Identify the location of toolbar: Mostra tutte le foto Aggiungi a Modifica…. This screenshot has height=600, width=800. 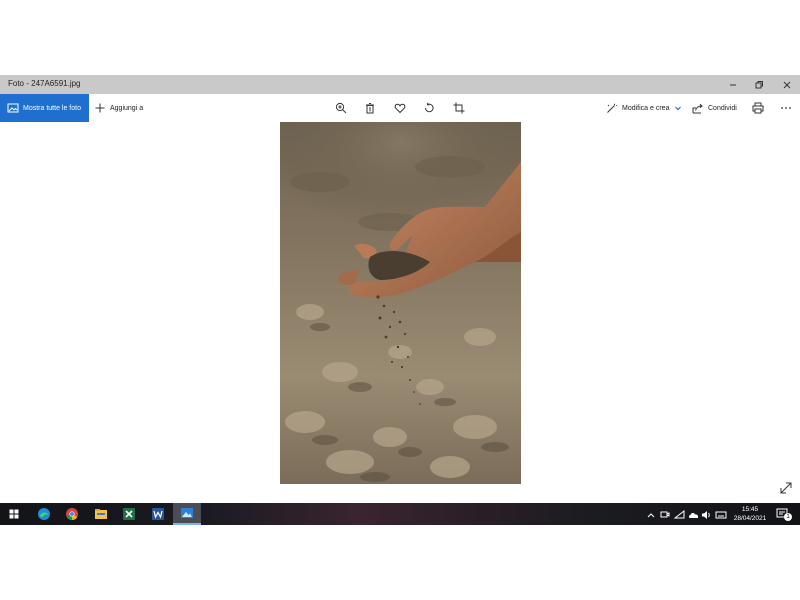
(400, 108).